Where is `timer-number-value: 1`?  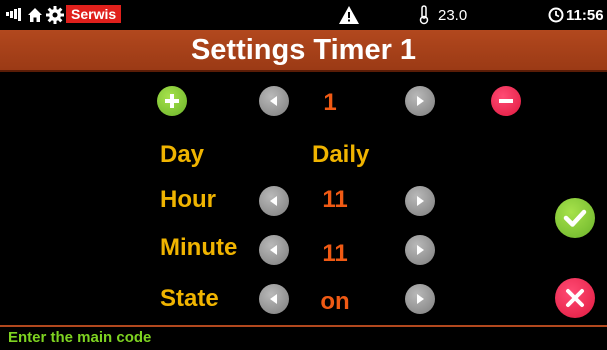
timer-number-value: 1 is located at coordinates (330, 102).